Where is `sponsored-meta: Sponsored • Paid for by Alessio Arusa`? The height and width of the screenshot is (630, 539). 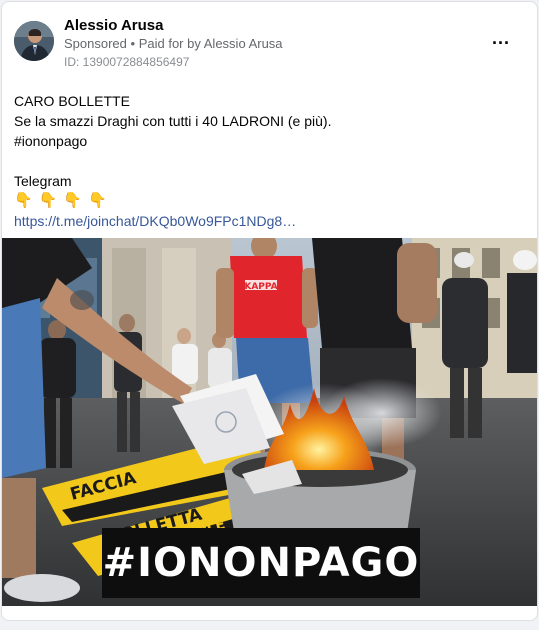
sponsored-meta: Sponsored • Paid for by Alessio Arusa is located at coordinates (173, 43).